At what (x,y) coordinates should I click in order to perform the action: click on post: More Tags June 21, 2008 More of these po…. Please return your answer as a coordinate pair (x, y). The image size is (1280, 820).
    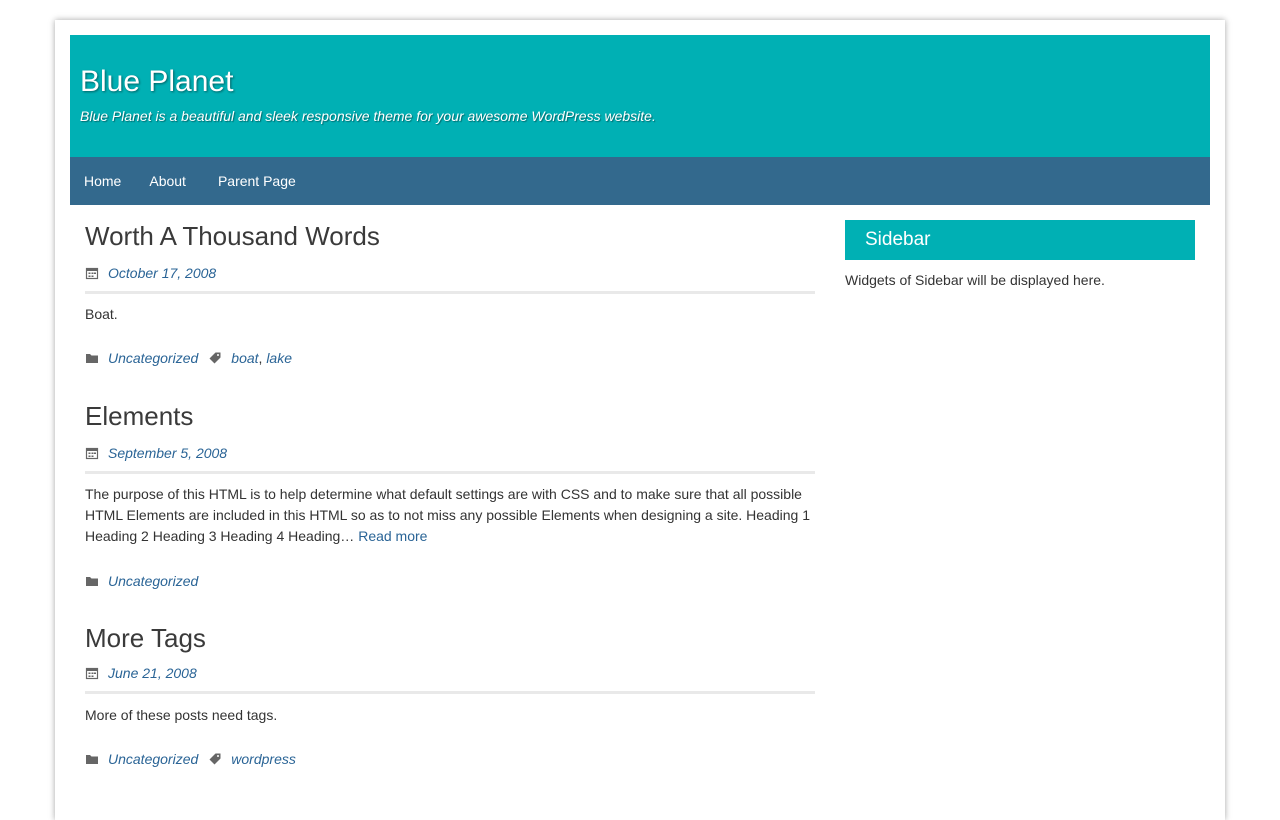
    Looking at the image, I should click on (450, 694).